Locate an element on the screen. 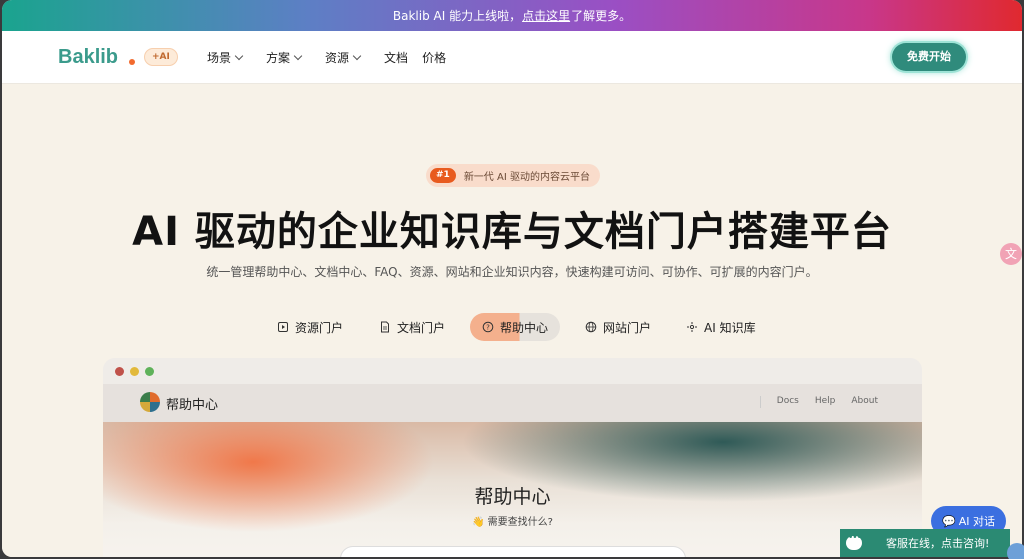 The height and width of the screenshot is (559, 1024). nav-item-pricing: 价格 is located at coordinates (434, 57).